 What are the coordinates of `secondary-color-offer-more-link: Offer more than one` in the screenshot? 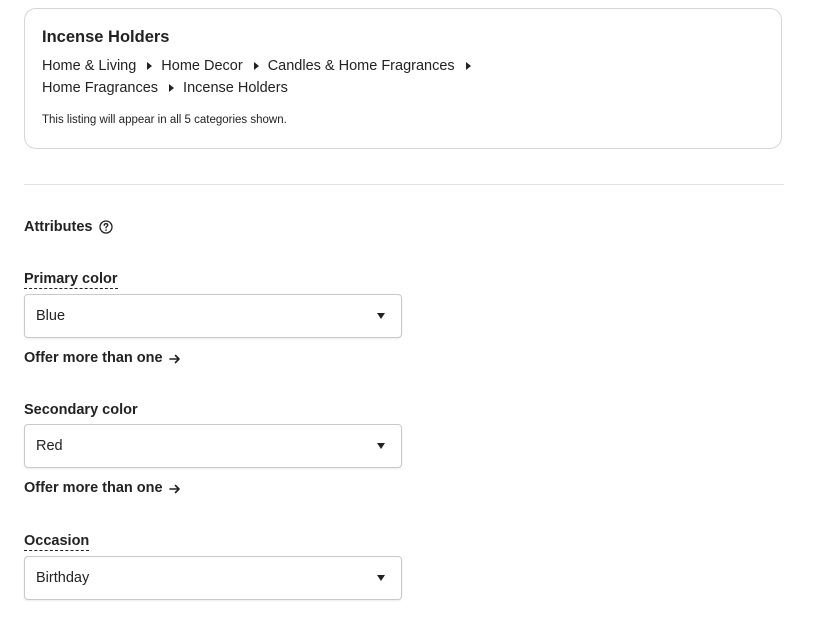 It's located at (102, 488).